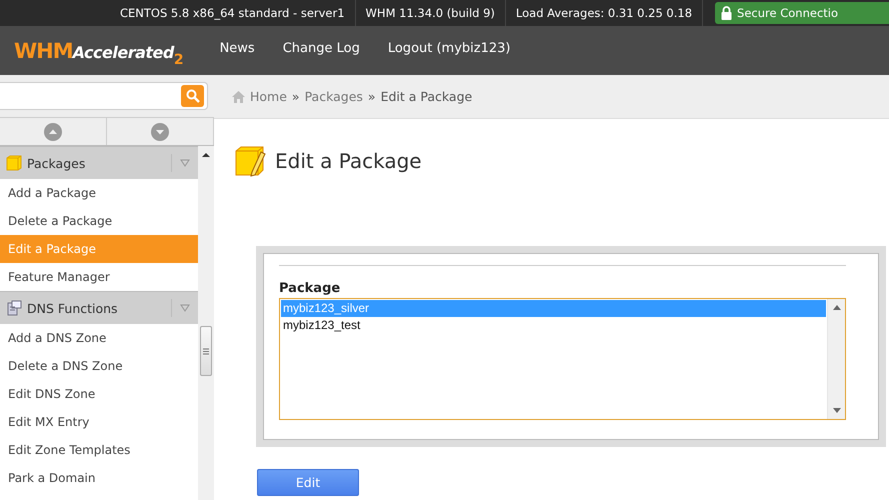 Image resolution: width=889 pixels, height=500 pixels. I want to click on breadcrumb-current: Edit a Package, so click(426, 96).